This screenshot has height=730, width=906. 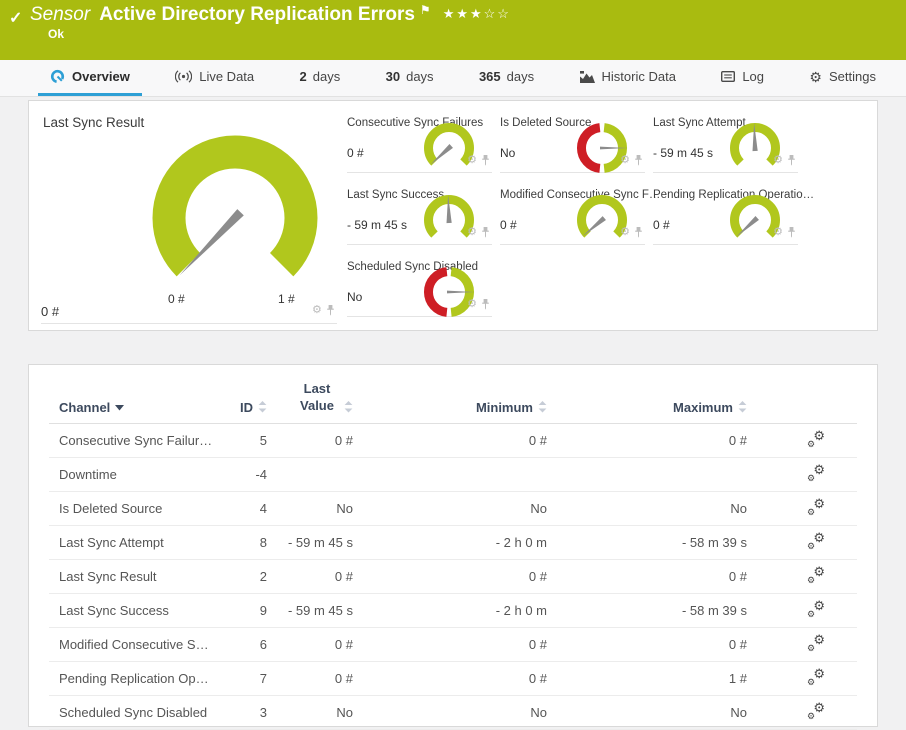 What do you see at coordinates (725, 137) in the screenshot?
I see `gauge-cell-last-sync-attempt: Last Sync Attempt - 59 m 45 s ⚙` at bounding box center [725, 137].